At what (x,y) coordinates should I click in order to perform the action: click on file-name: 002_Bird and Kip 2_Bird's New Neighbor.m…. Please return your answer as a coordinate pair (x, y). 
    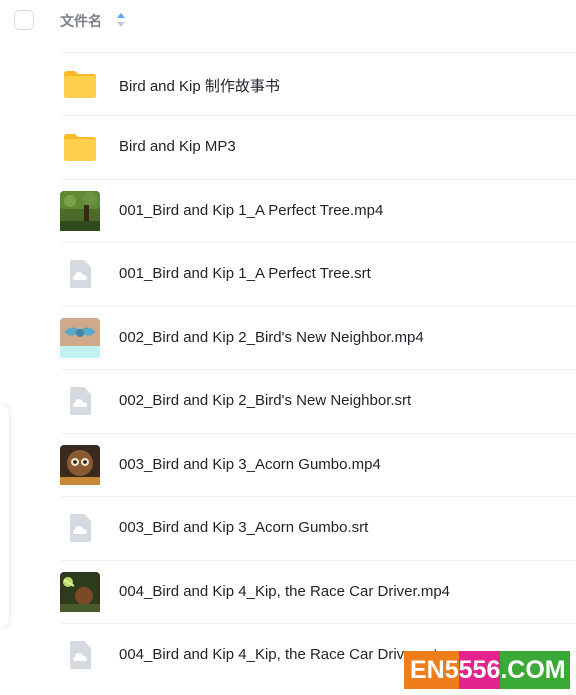
    Looking at the image, I should click on (271, 337).